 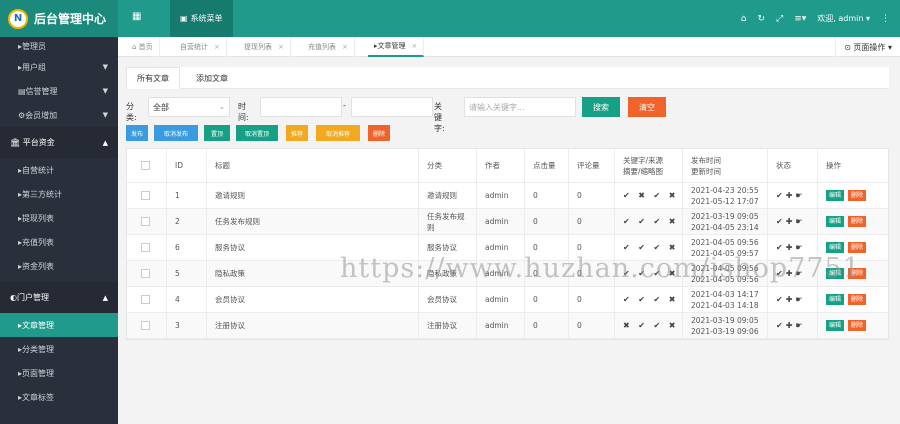 What do you see at coordinates (187, 195) in the screenshot?
I see `cell-id: 1` at bounding box center [187, 195].